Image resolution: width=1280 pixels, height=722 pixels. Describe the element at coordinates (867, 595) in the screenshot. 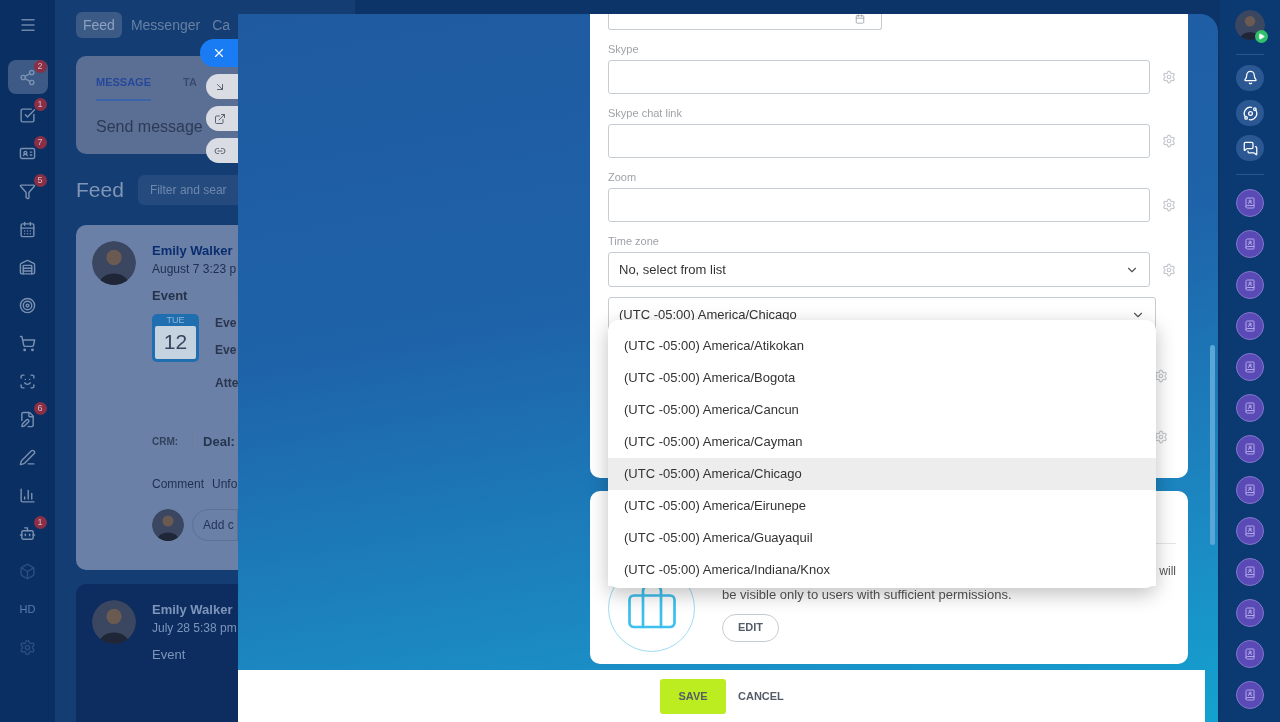

I see `permission-note: be visible only to users with sufficient permissions.` at that location.